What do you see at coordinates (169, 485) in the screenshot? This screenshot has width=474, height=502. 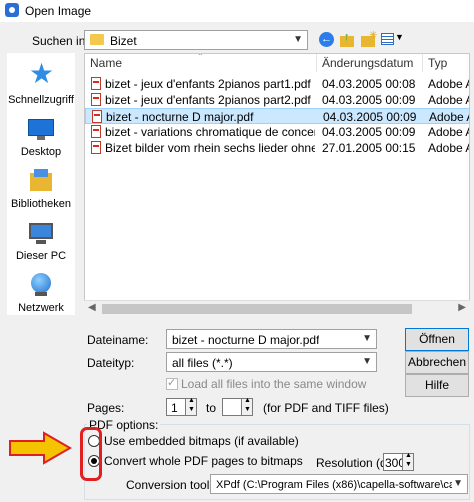 I see `conversion-tool-label: Conversion tool:` at bounding box center [169, 485].